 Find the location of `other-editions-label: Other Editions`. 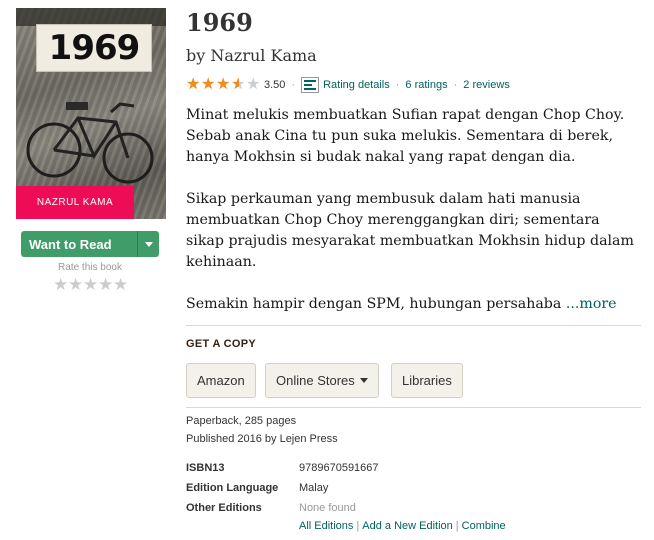

other-editions-label: Other Editions is located at coordinates (224, 508).